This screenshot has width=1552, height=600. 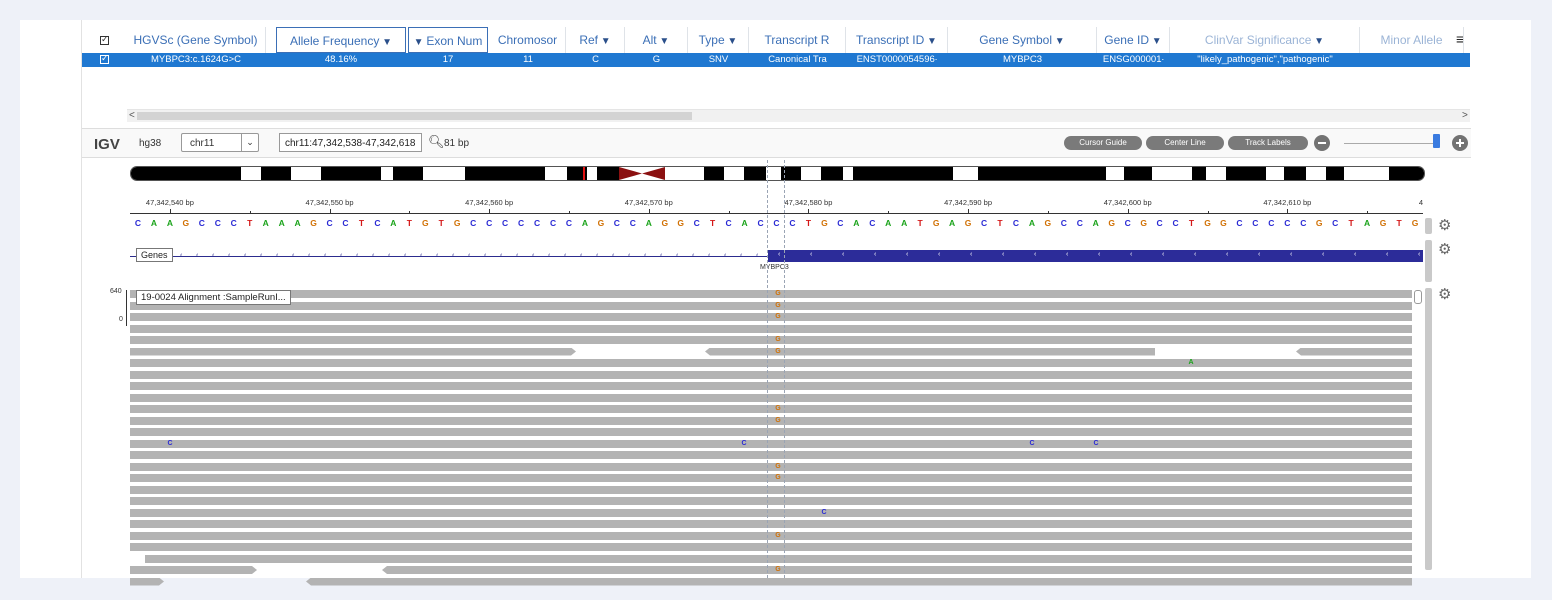 What do you see at coordinates (797, 40) in the screenshot?
I see `column-header-7: Transcript R` at bounding box center [797, 40].